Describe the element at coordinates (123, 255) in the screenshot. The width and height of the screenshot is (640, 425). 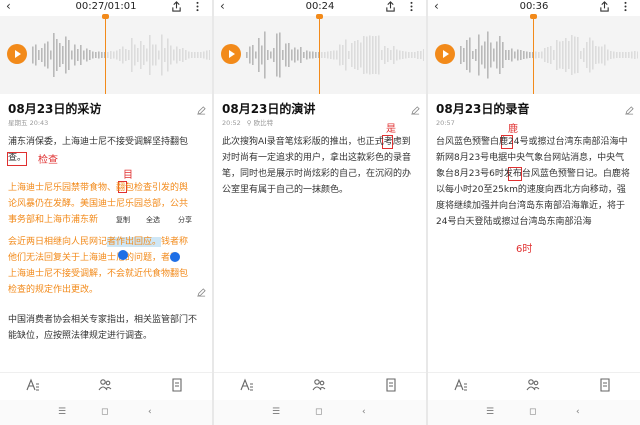
I see `selection-handle-start` at that location.